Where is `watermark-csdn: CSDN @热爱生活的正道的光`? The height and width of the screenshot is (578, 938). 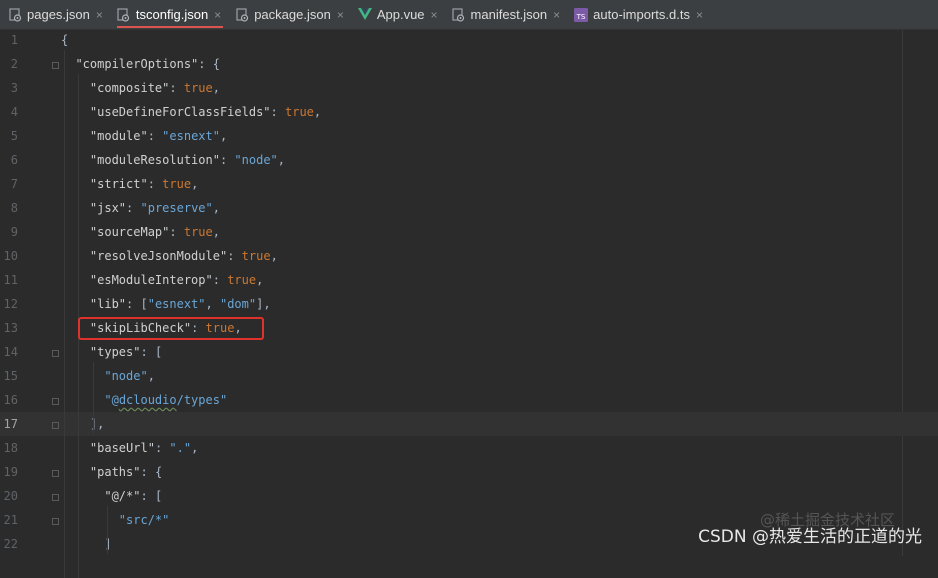
watermark-csdn: CSDN @热爱生活的正道的光 is located at coordinates (810, 537).